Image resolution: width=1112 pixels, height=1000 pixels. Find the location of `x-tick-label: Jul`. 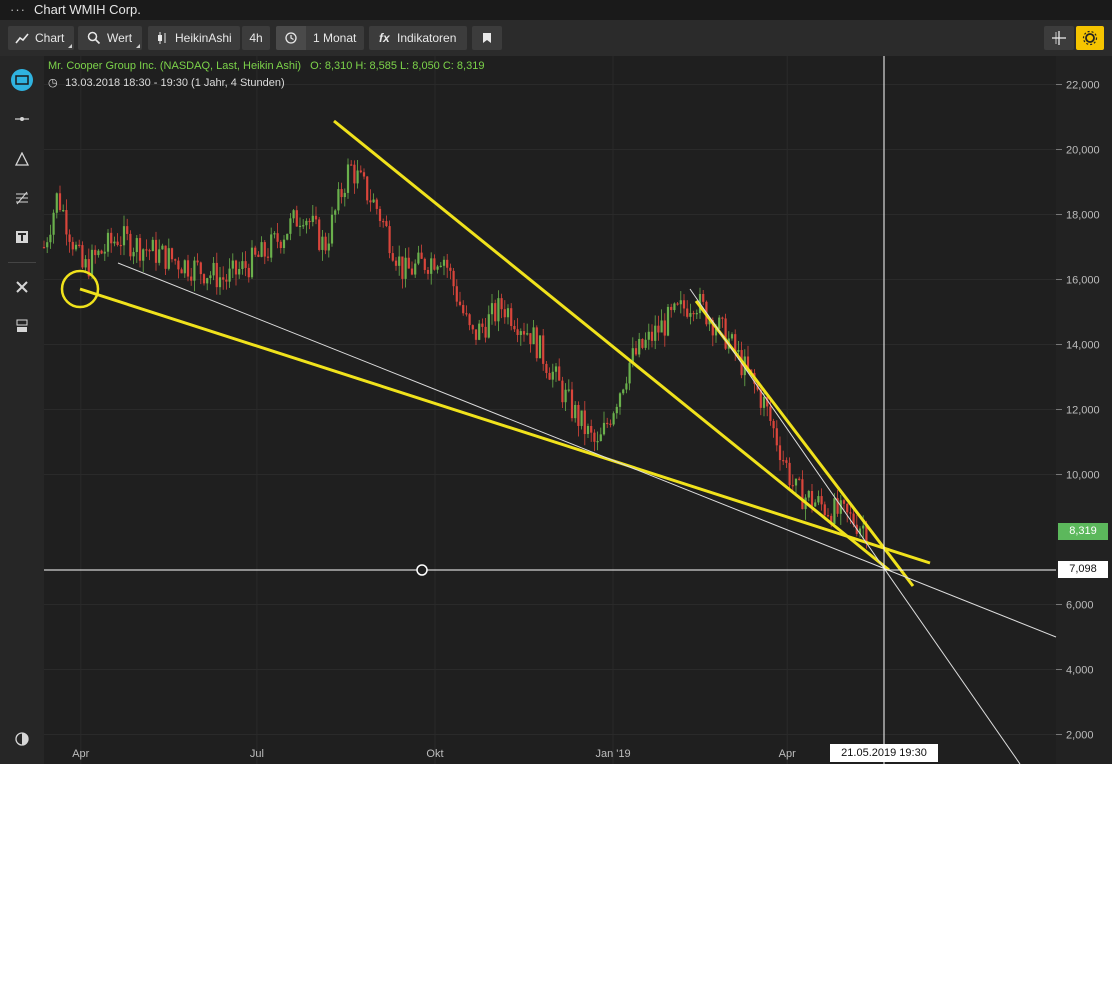

x-tick-label: Jul is located at coordinates (257, 754).